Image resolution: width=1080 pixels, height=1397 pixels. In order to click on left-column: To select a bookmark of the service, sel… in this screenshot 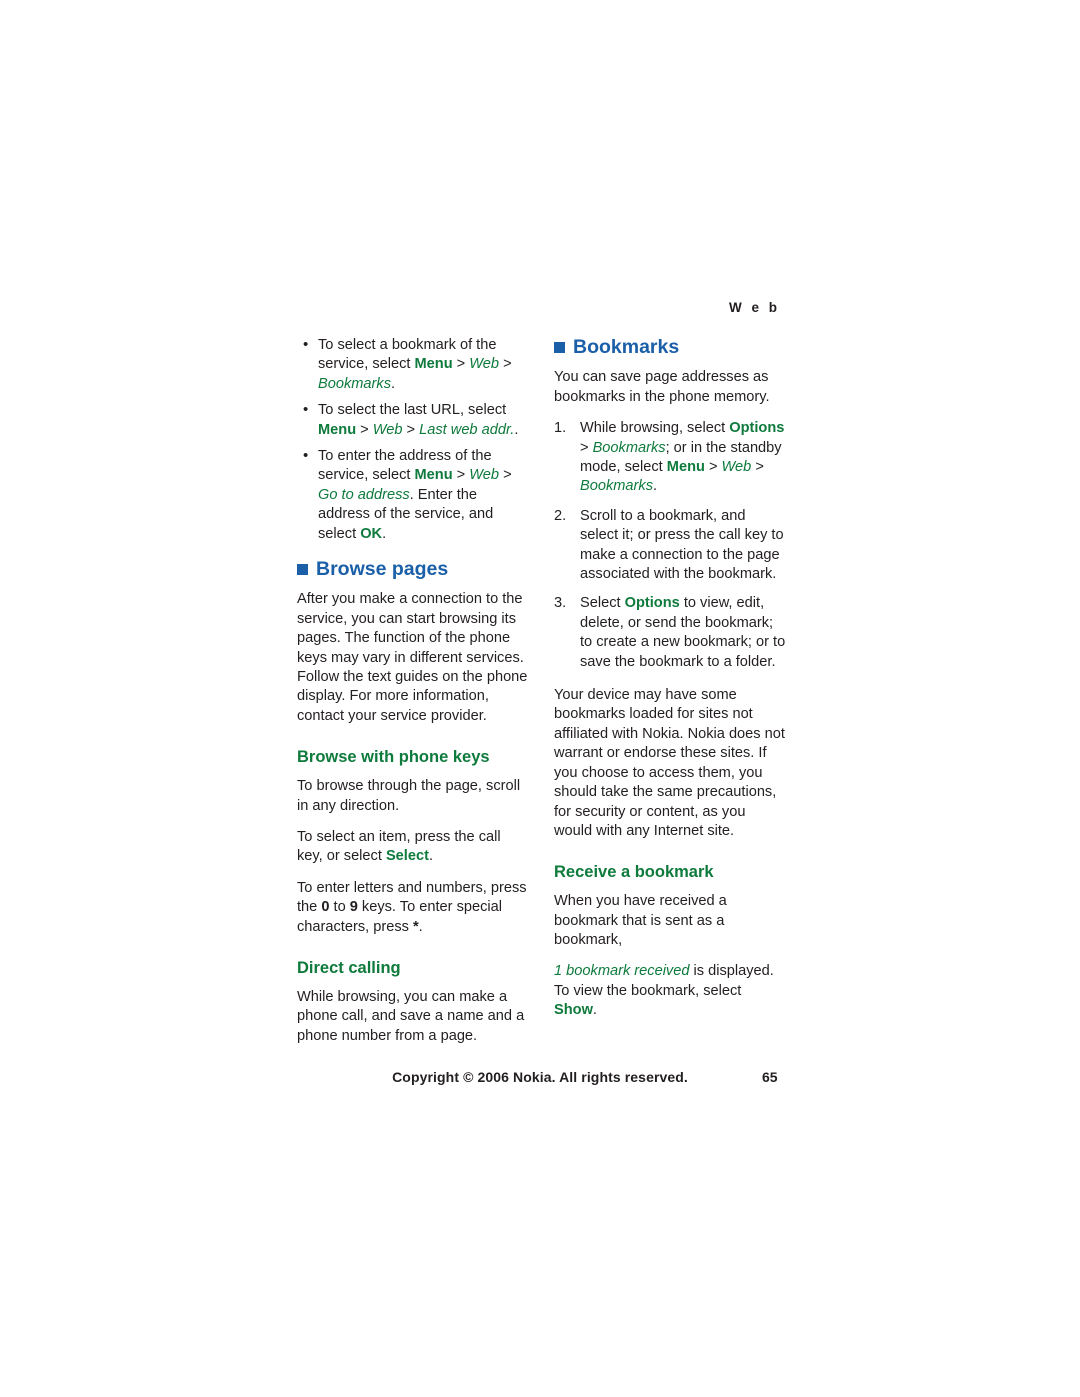, I will do `click(413, 696)`.